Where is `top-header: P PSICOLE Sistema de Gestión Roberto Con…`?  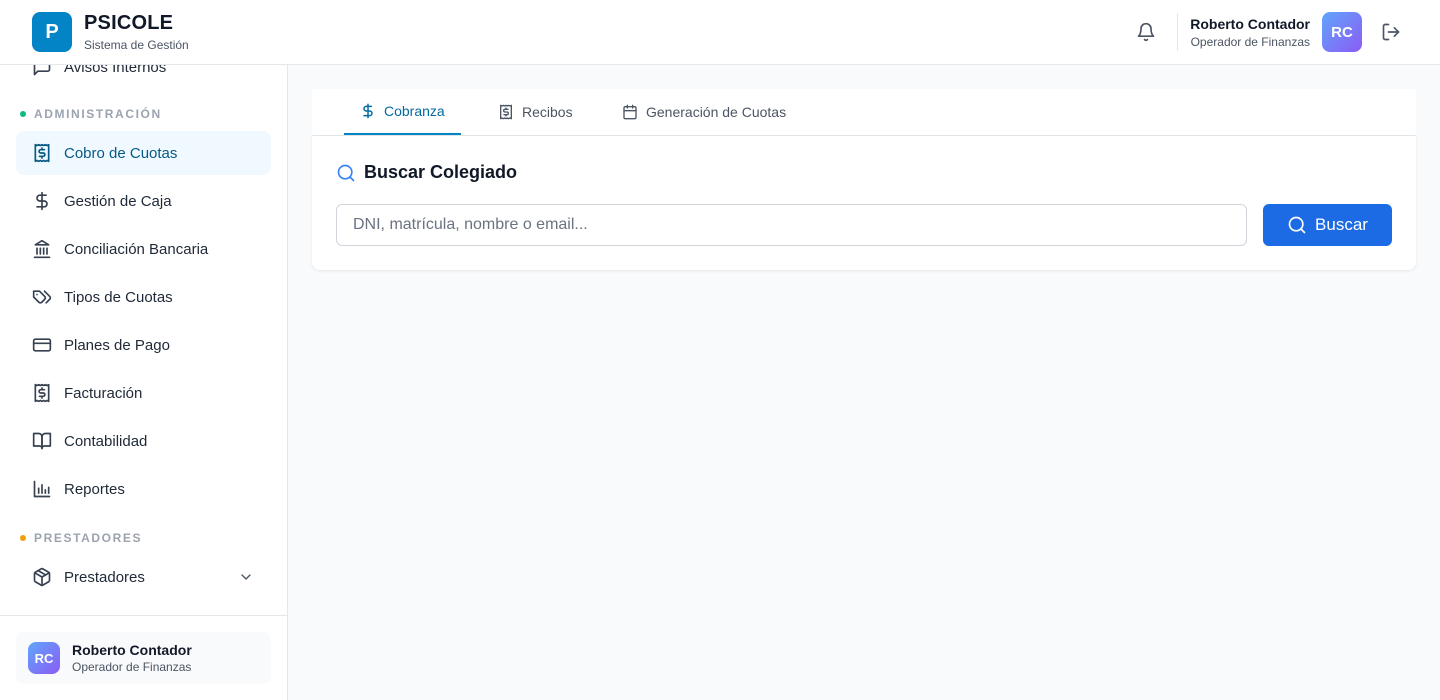 top-header: P PSICOLE Sistema de Gestión Roberto Con… is located at coordinates (720, 32).